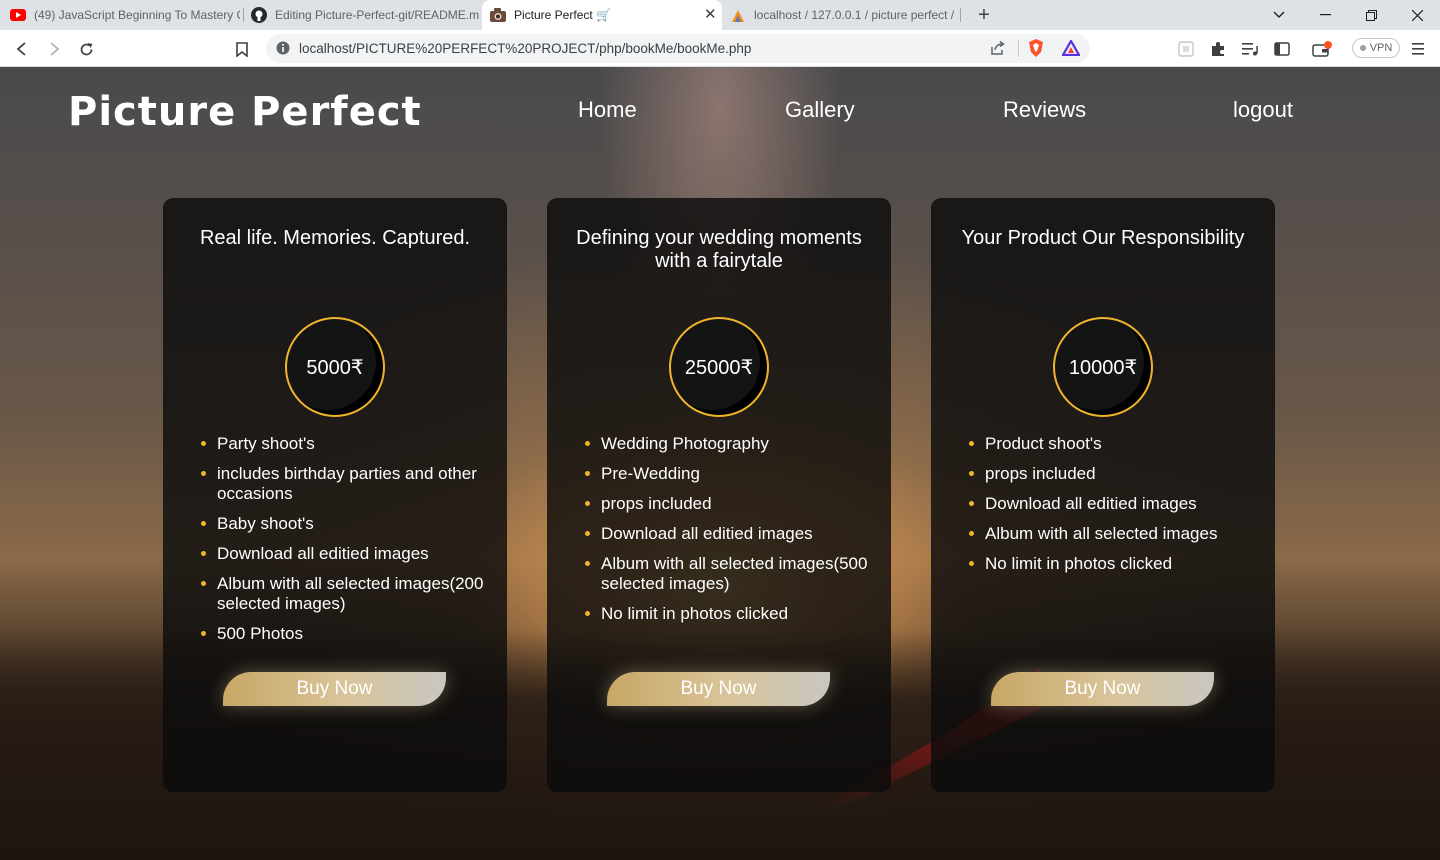 Image resolution: width=1440 pixels, height=860 pixels. I want to click on phpmyadmin-icon, so click(738, 15).